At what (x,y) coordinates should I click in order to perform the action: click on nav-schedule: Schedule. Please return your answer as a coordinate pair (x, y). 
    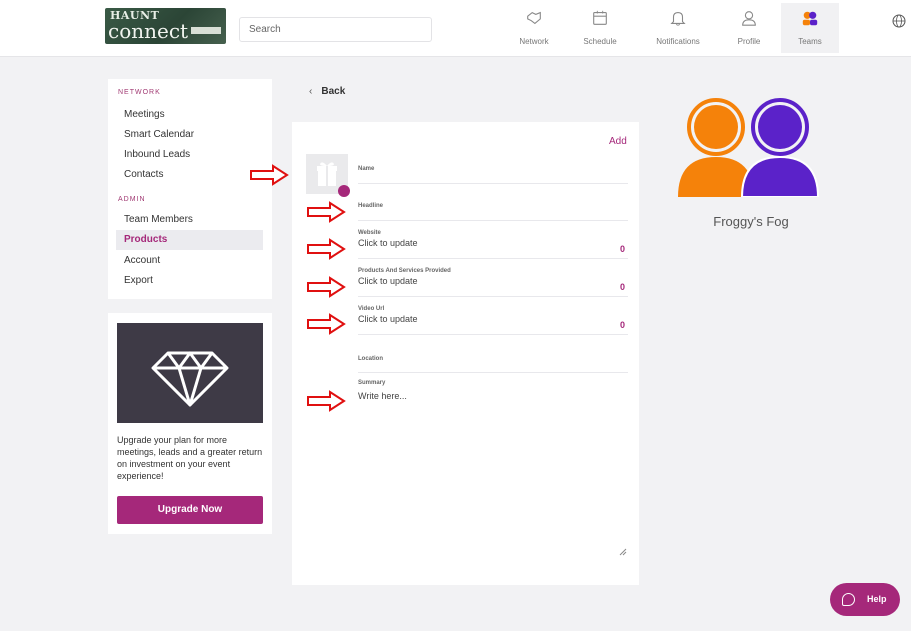
    Looking at the image, I should click on (600, 28).